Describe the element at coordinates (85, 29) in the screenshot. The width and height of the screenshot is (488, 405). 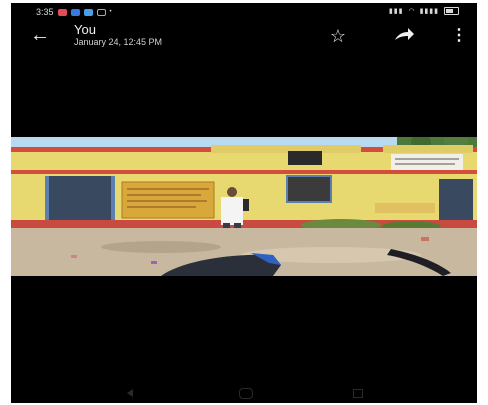
I see `page-title: You` at that location.